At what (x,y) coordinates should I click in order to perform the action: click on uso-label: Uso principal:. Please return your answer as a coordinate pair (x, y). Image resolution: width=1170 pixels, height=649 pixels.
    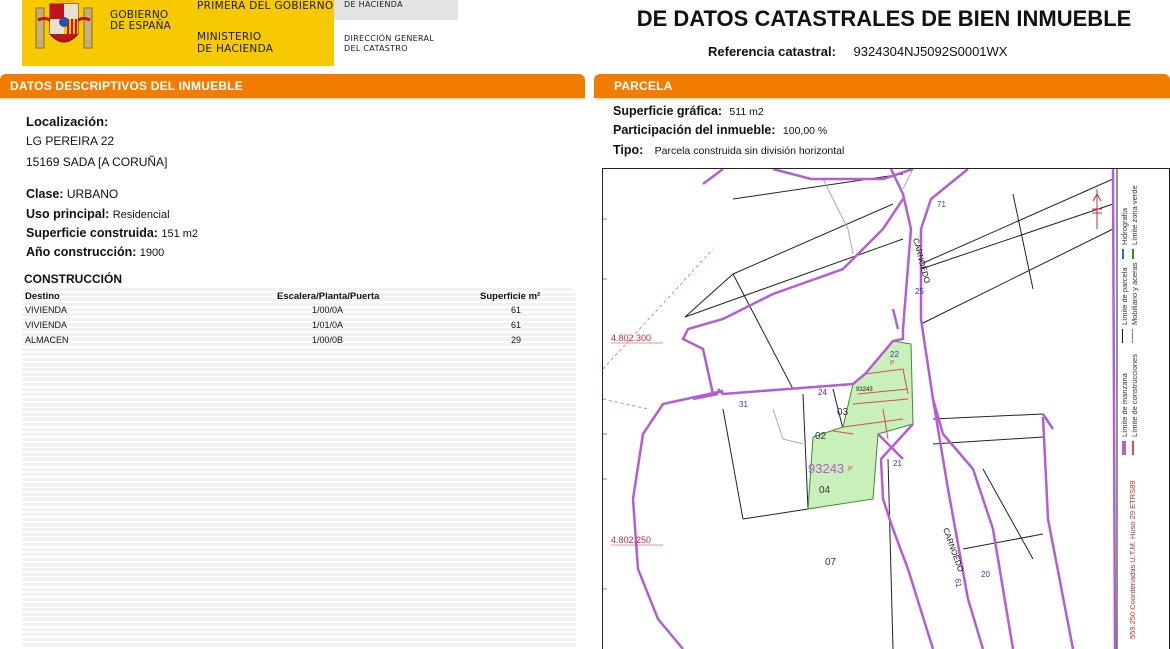
    Looking at the image, I should click on (68, 214).